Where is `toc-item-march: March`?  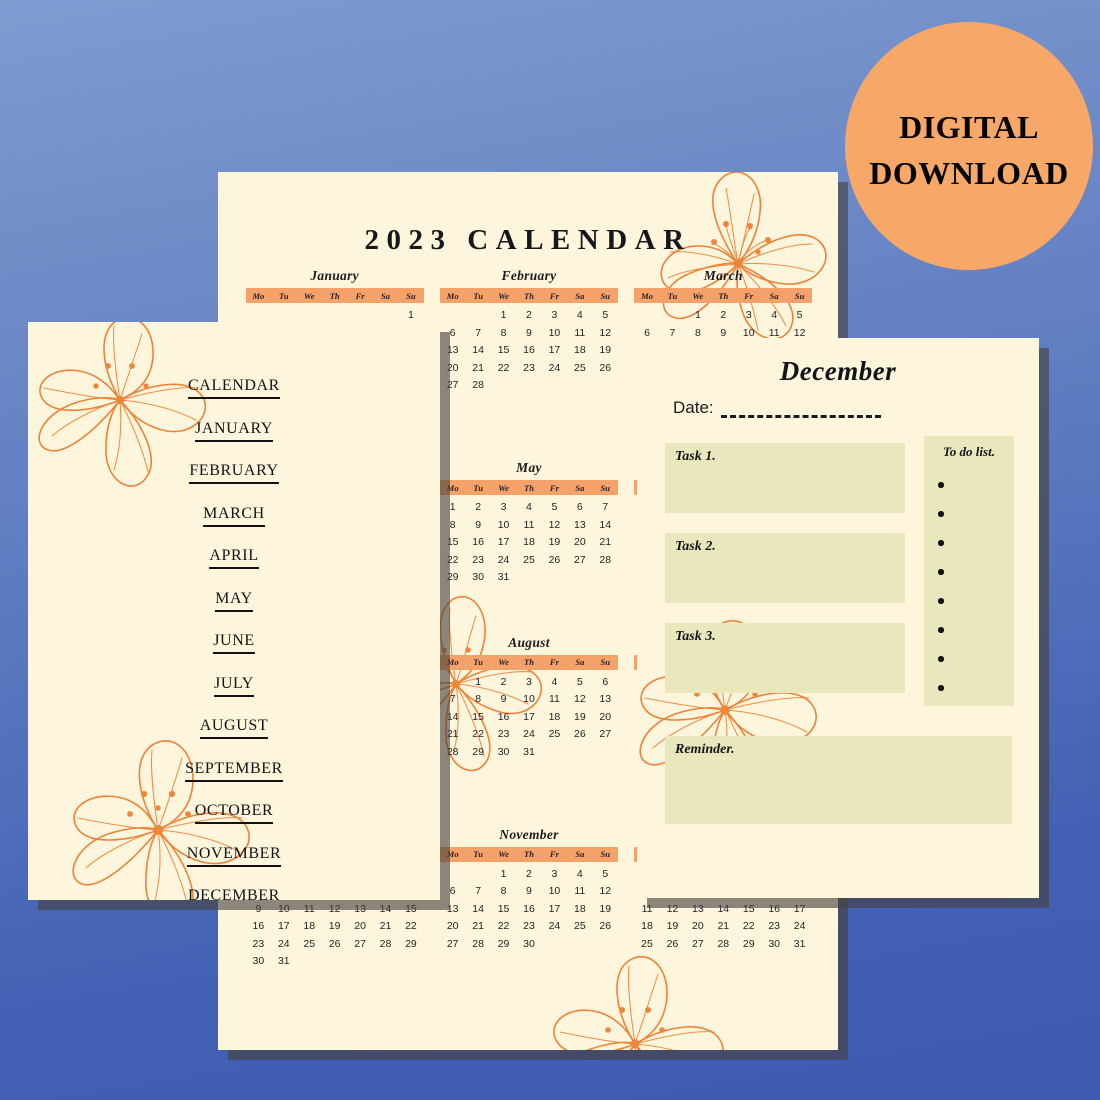 toc-item-march: March is located at coordinates (234, 512).